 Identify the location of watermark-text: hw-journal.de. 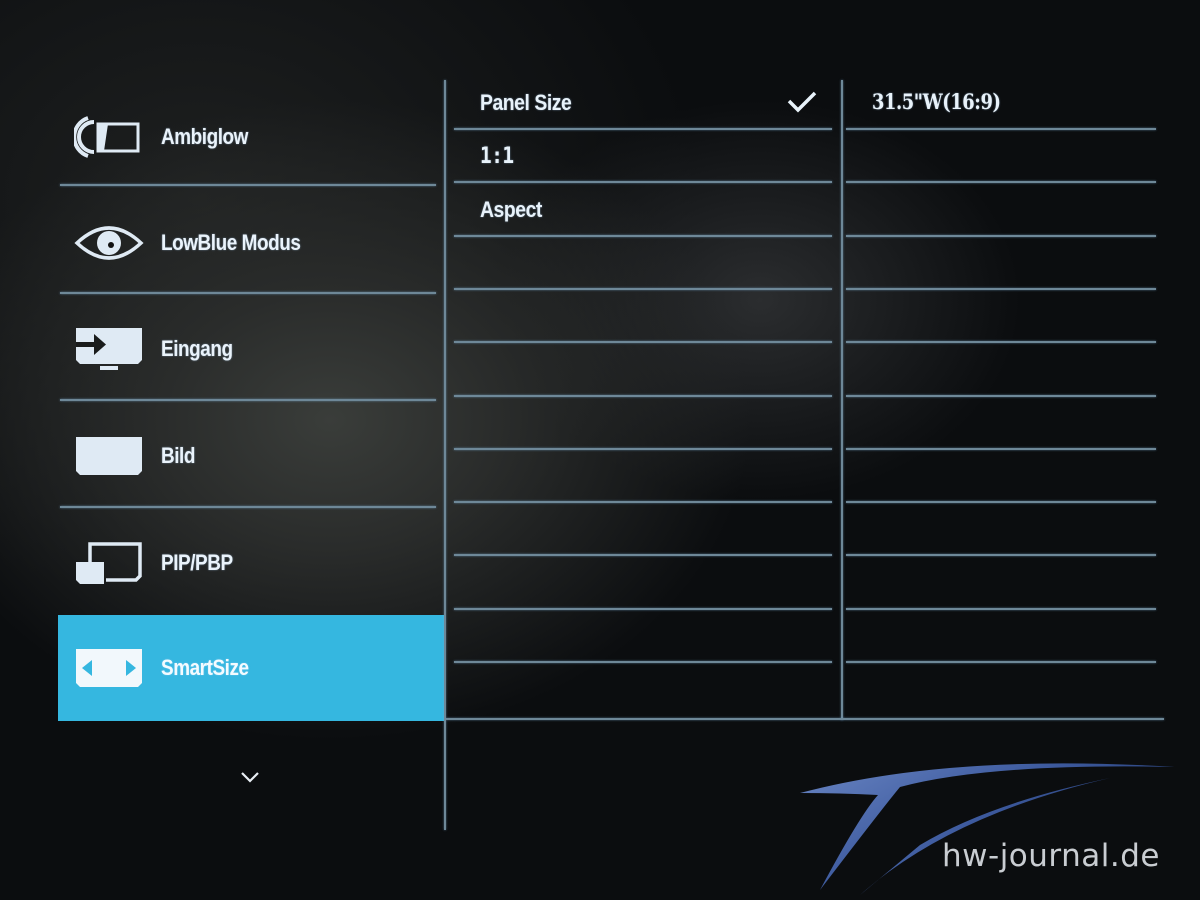
(1051, 856).